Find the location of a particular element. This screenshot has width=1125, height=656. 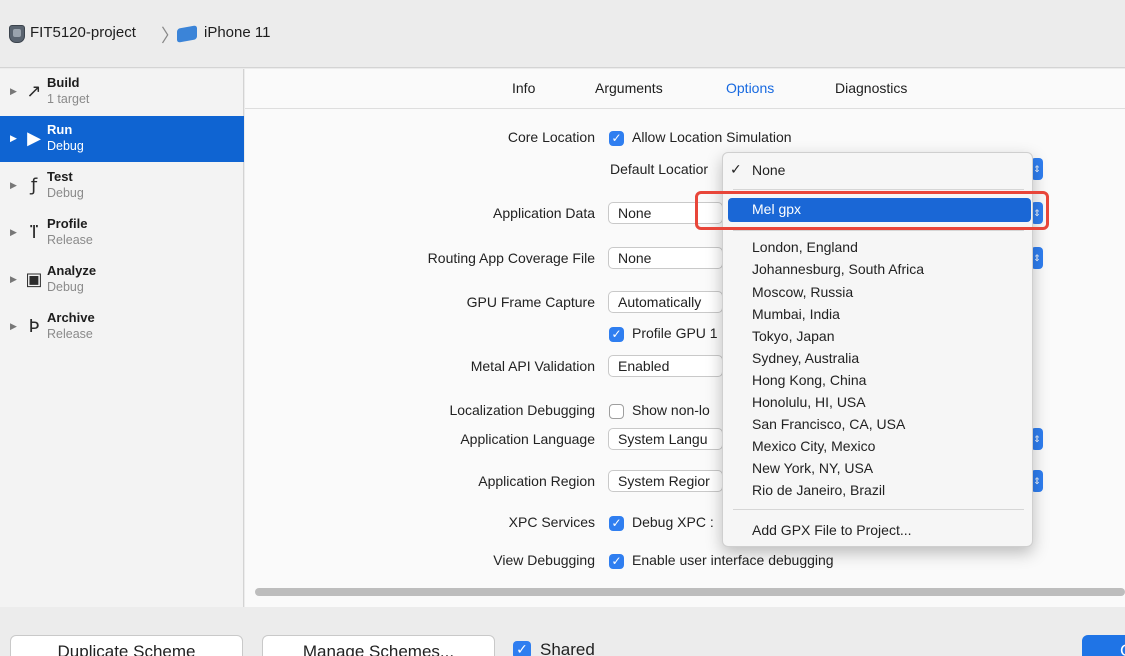

metal-validation-popup: Enabled is located at coordinates (665, 366).